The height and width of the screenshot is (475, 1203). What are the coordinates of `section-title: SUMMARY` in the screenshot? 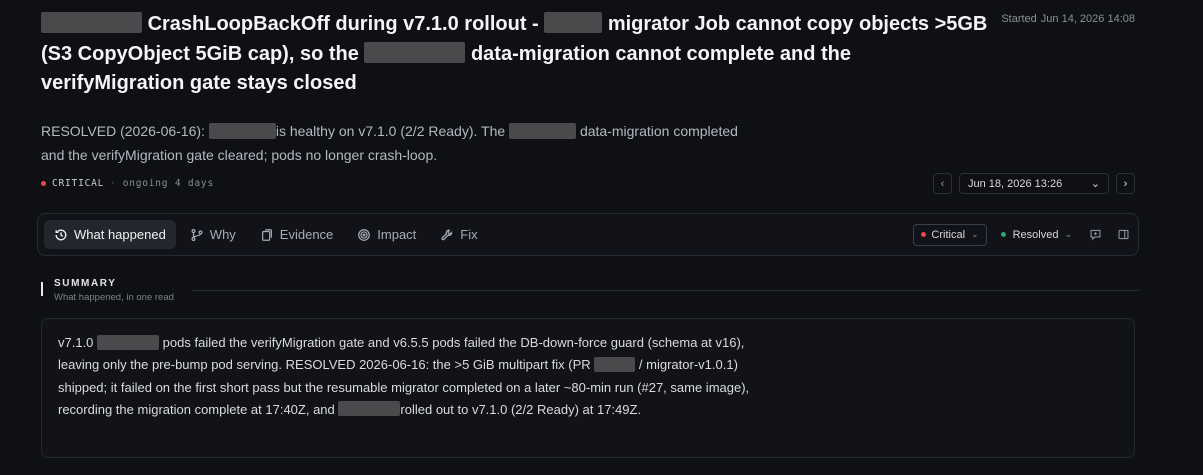 It's located at (85, 283).